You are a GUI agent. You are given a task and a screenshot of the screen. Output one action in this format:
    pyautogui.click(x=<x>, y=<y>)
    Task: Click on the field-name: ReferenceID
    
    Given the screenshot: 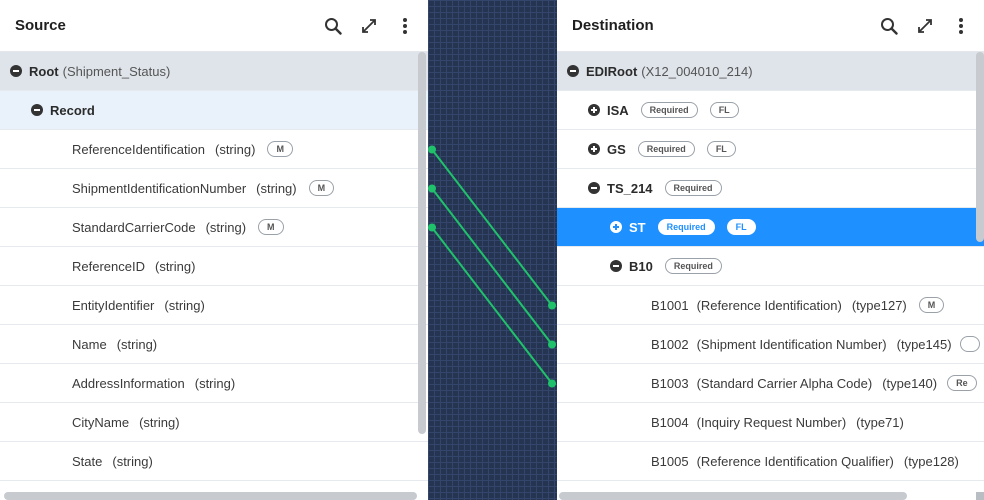 What is the action you would take?
    pyautogui.click(x=108, y=266)
    